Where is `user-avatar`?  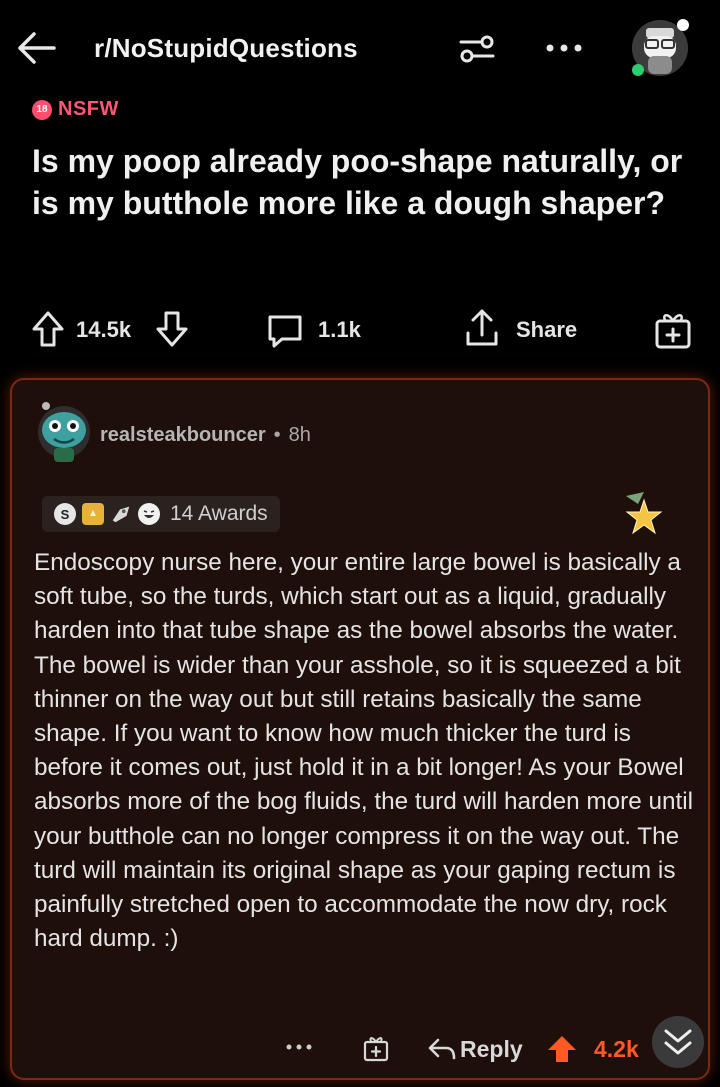
user-avatar is located at coordinates (659, 47).